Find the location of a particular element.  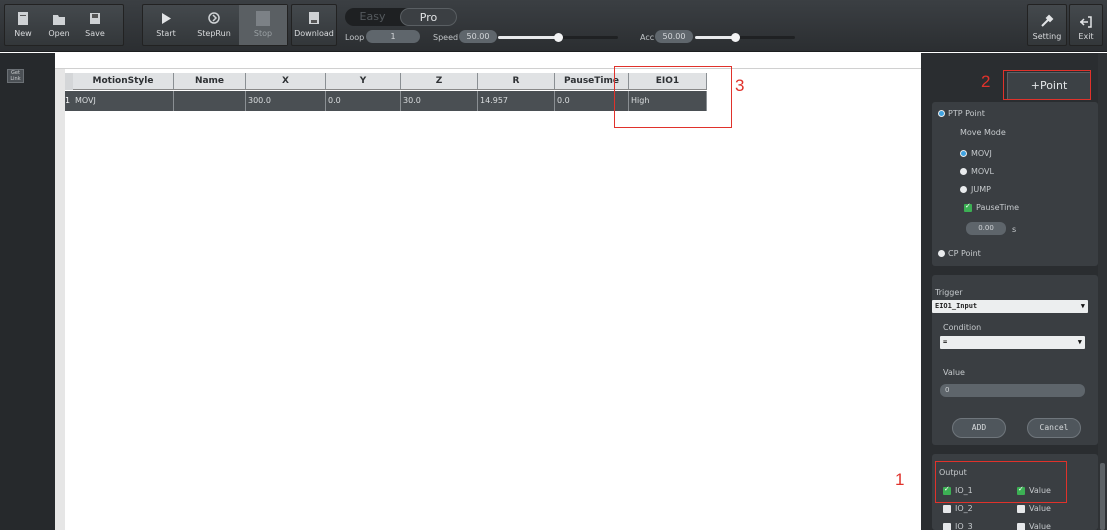

move-mode-label: Move Mode is located at coordinates (983, 132).